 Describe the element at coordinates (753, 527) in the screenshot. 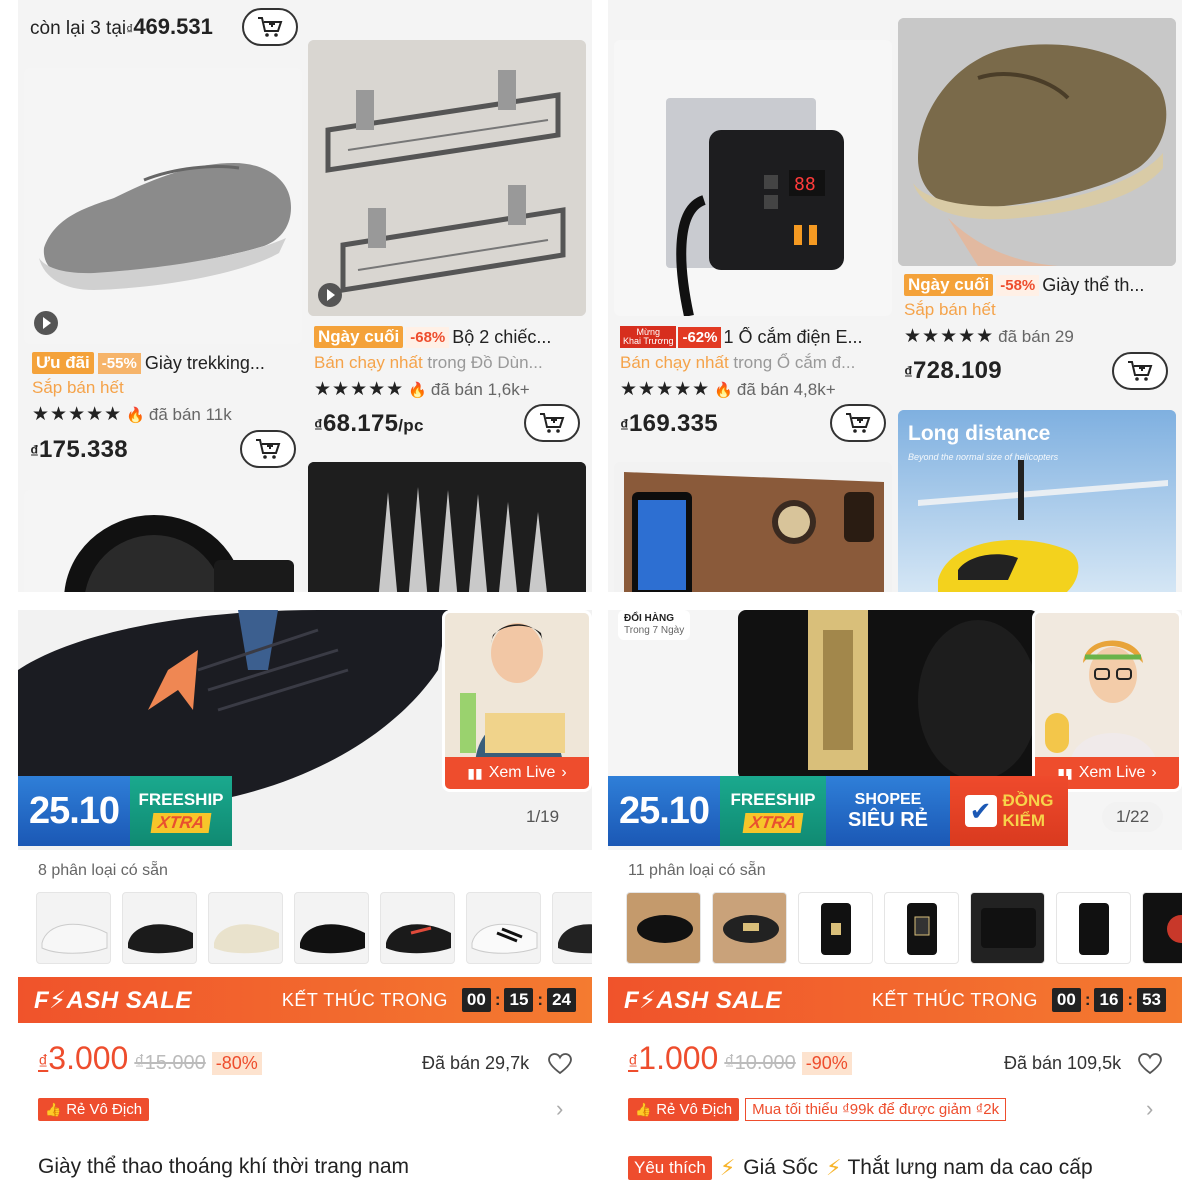

I see `product-image-wooden-organizer` at that location.